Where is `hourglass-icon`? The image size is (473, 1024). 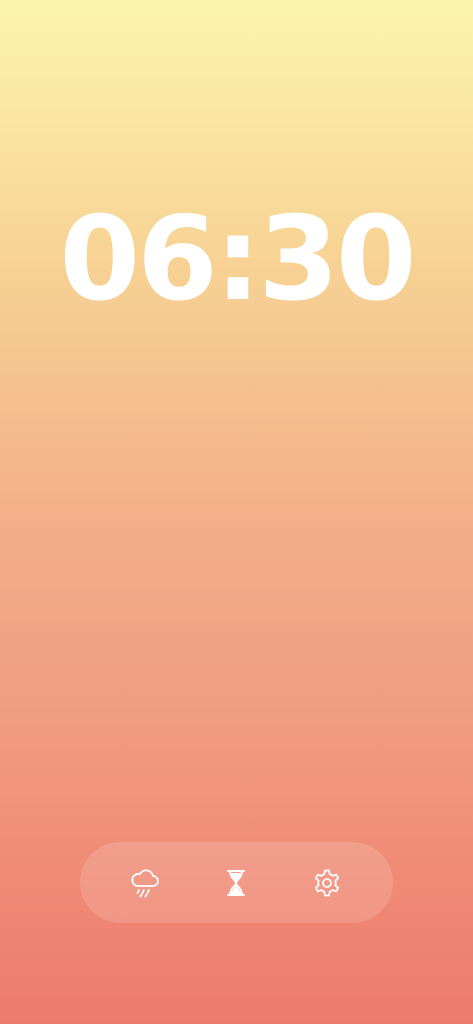 hourglass-icon is located at coordinates (236, 883).